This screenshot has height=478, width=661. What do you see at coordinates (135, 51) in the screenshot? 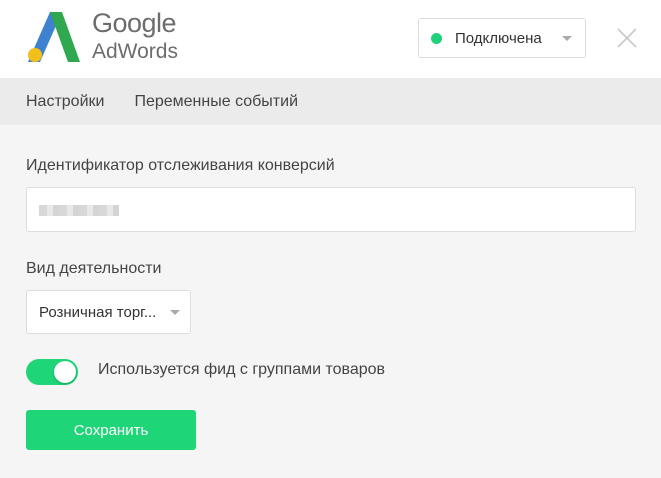
I see `logo-text-adwords: AdWords` at bounding box center [135, 51].